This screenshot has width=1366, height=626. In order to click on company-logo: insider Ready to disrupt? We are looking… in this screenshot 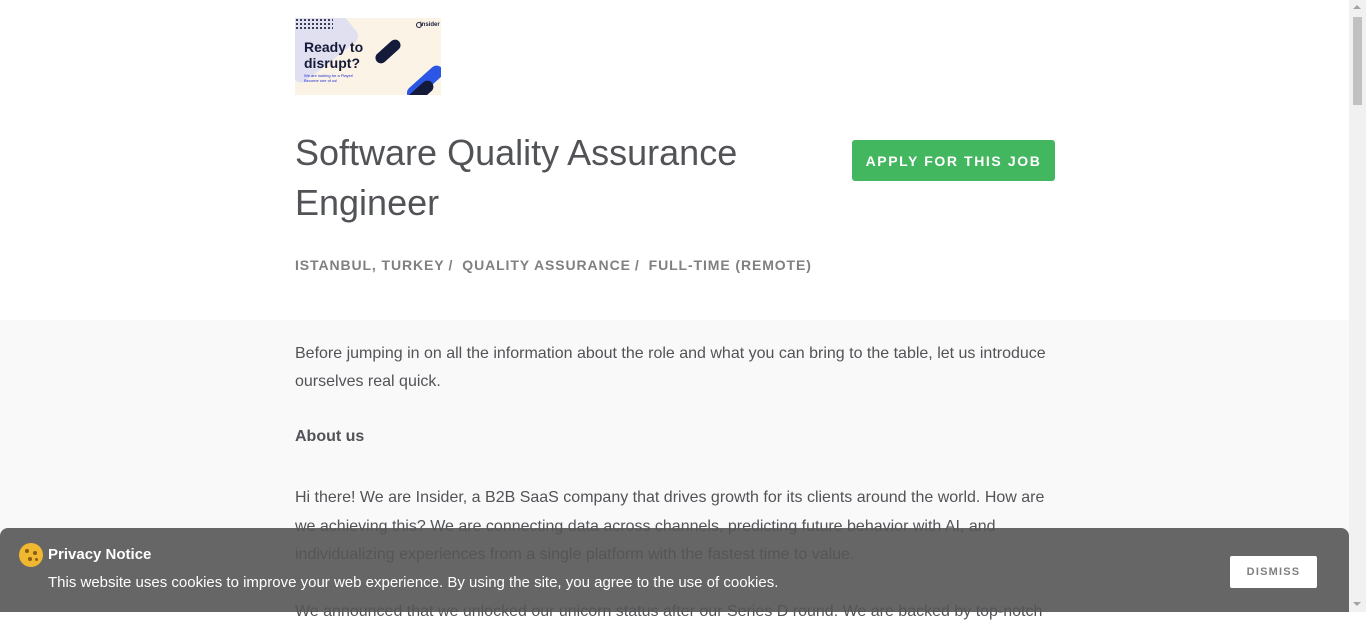, I will do `click(368, 56)`.